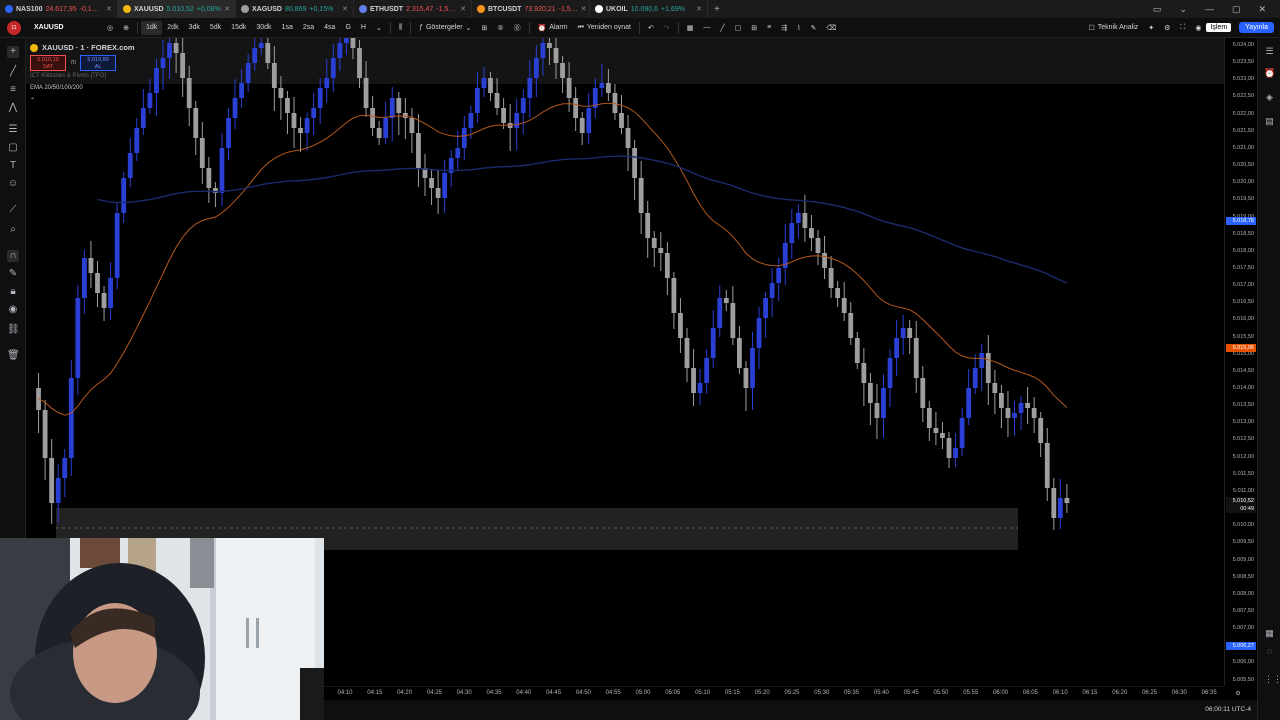 The image size is (1280, 720). What do you see at coordinates (1183, 9) in the screenshot?
I see `dropdown-icon: ⌄` at bounding box center [1183, 9].